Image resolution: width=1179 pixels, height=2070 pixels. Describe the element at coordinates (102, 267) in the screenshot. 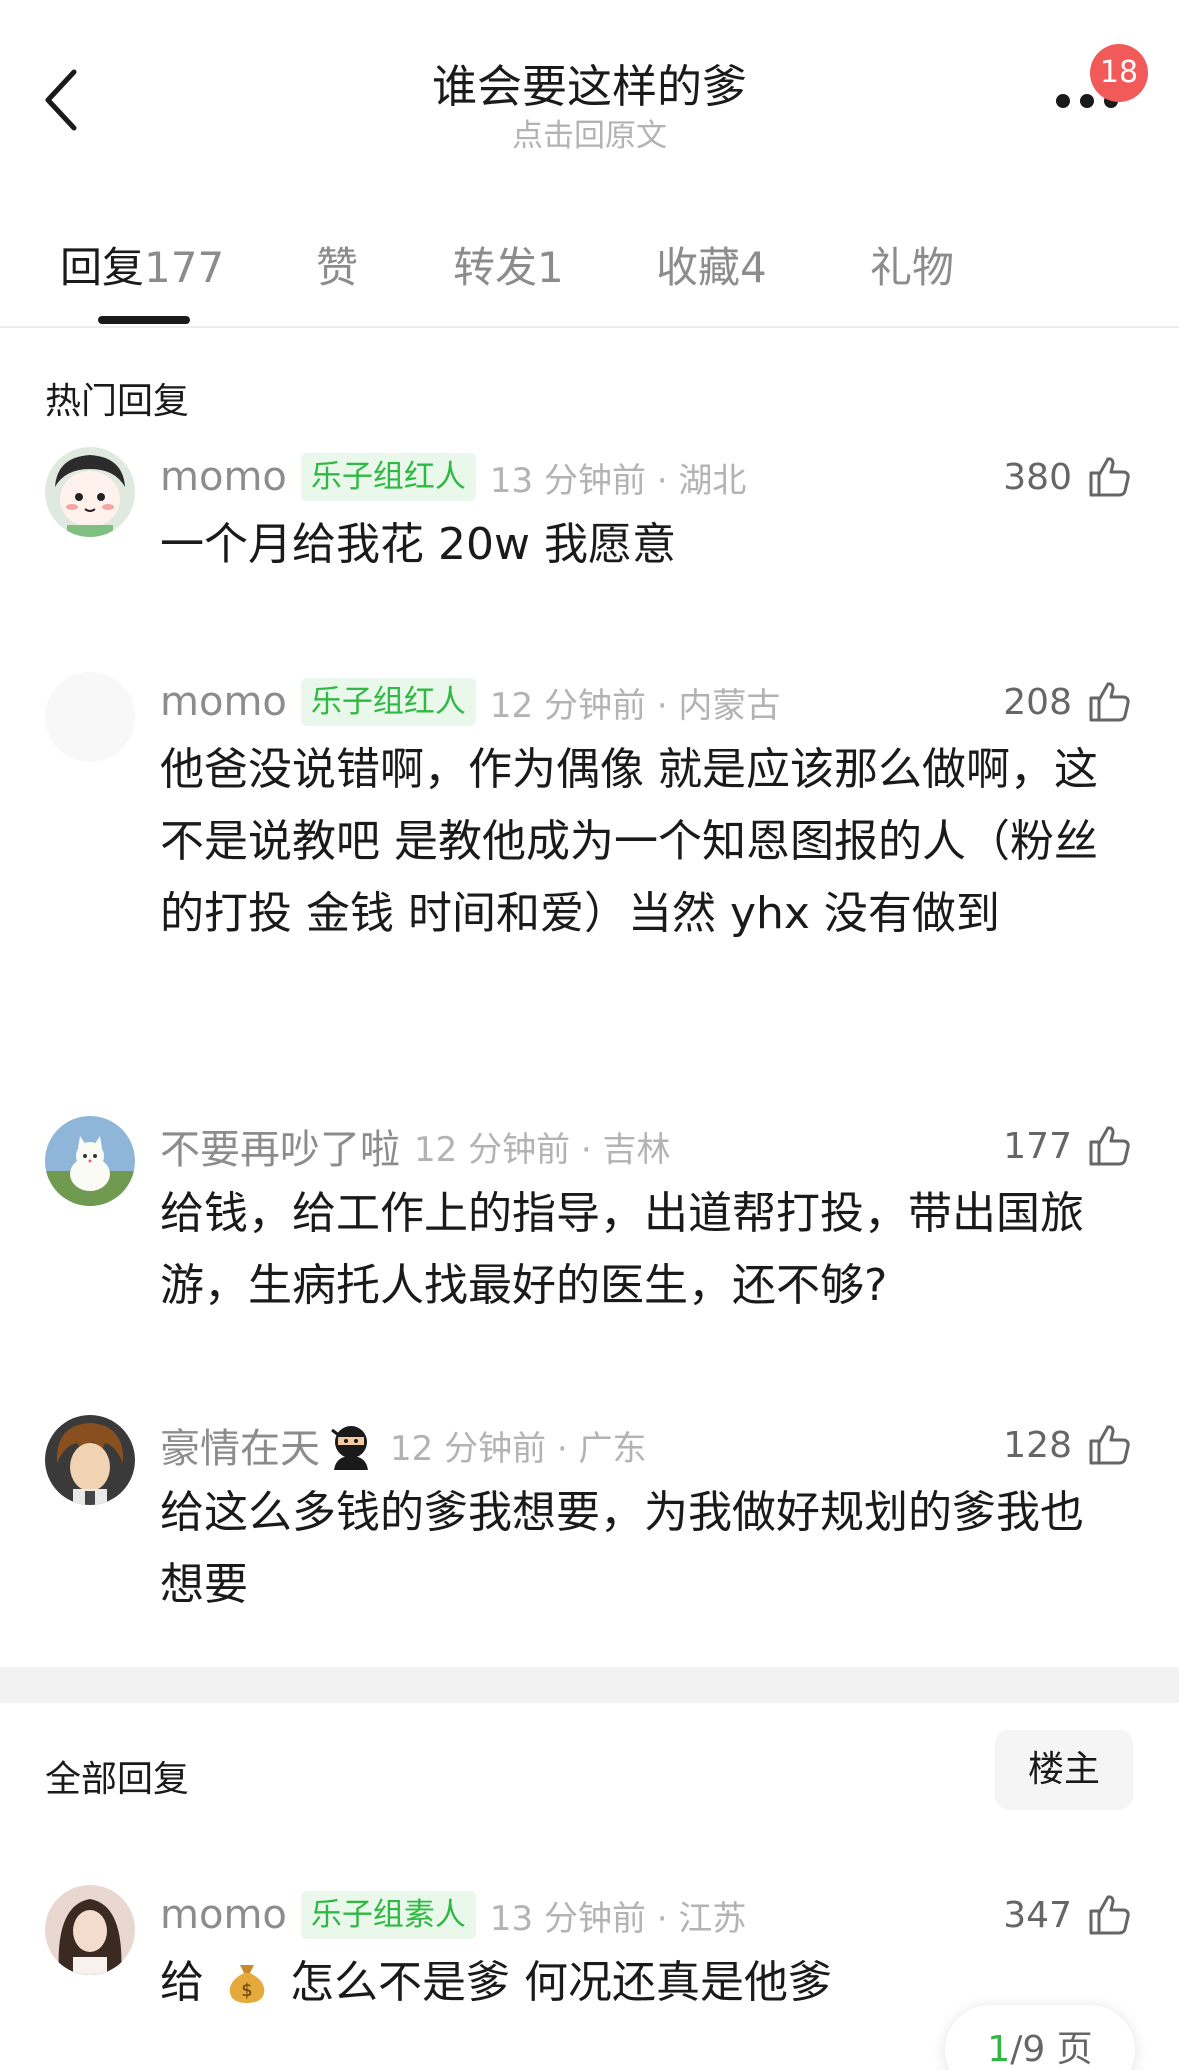

I see `tab-label: 回复` at that location.